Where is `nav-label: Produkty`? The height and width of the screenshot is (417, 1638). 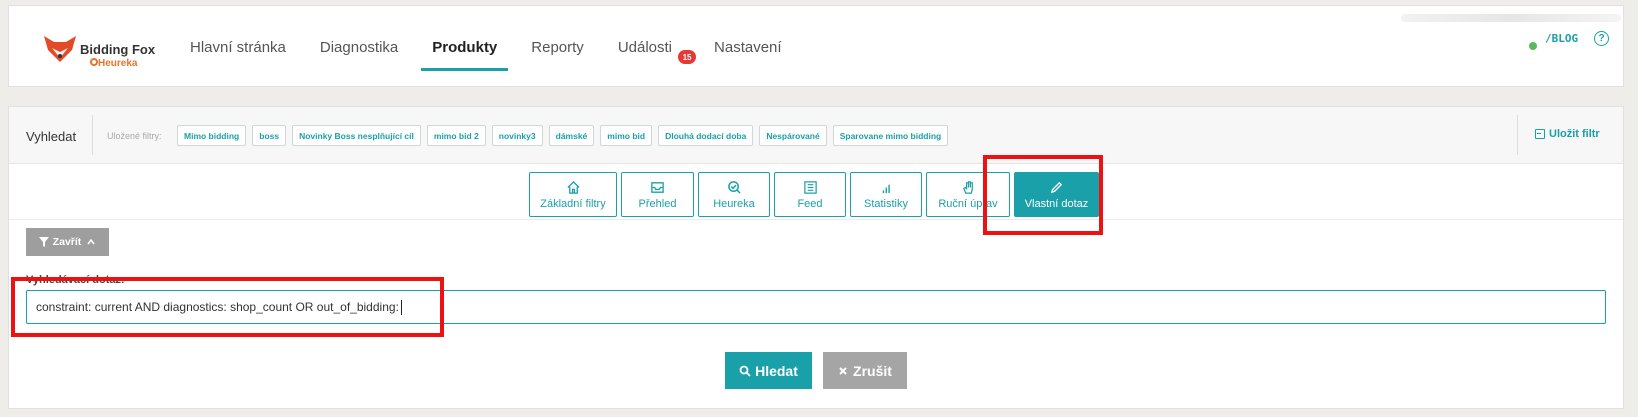 nav-label: Produkty is located at coordinates (465, 47).